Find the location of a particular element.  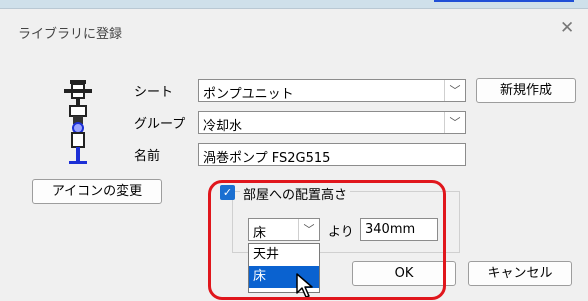

dialog-title: ライブラリに登録 is located at coordinates (70, 34).